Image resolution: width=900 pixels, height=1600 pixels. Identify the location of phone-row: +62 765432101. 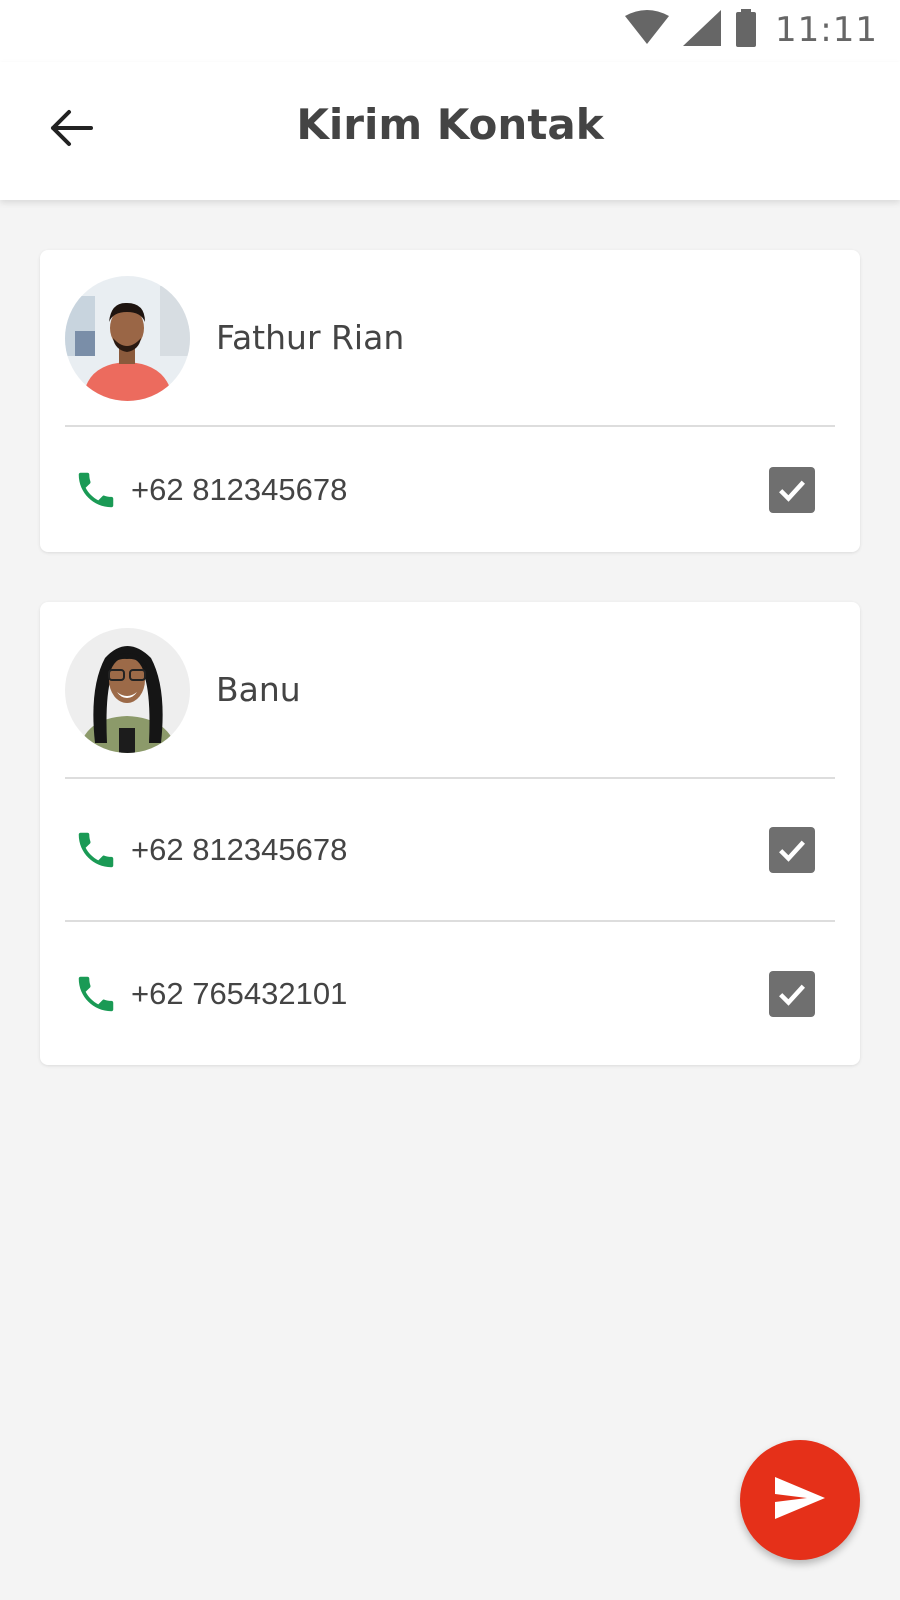
(450, 993).